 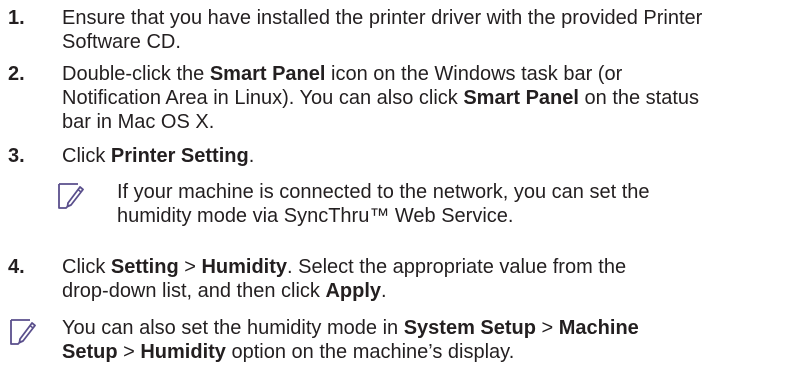 I want to click on ui-term-setup: Setup, so click(x=90, y=352).